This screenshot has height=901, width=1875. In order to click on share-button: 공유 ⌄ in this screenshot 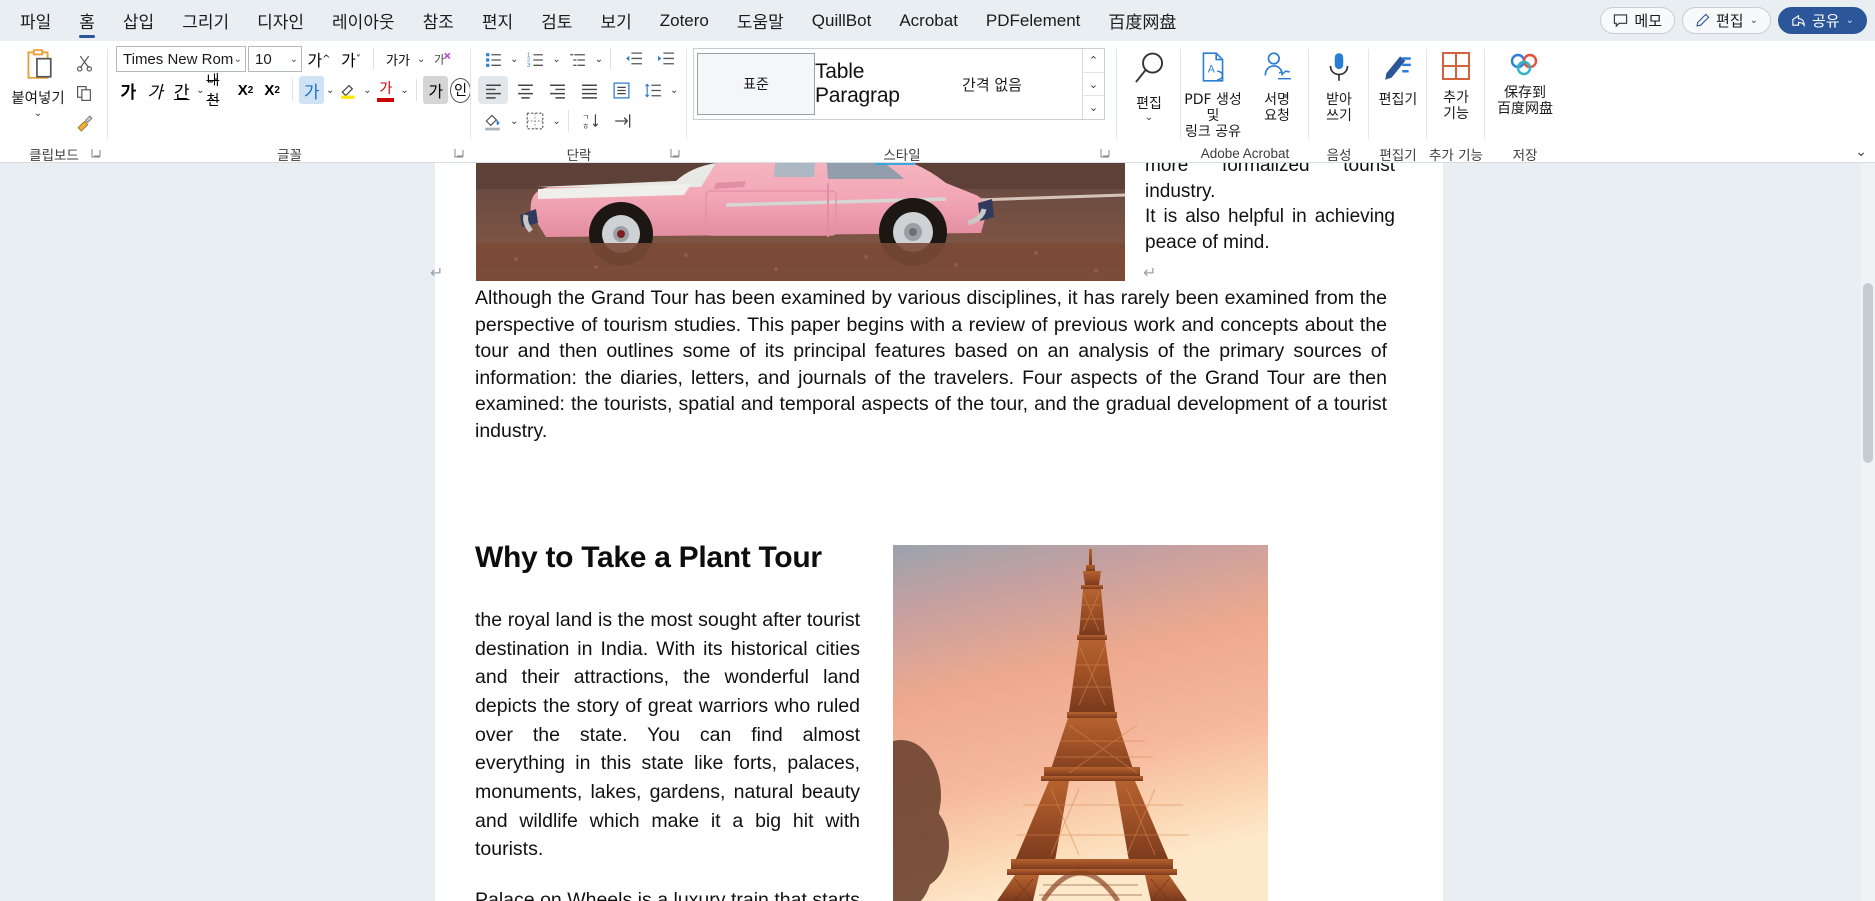, I will do `click(1822, 20)`.